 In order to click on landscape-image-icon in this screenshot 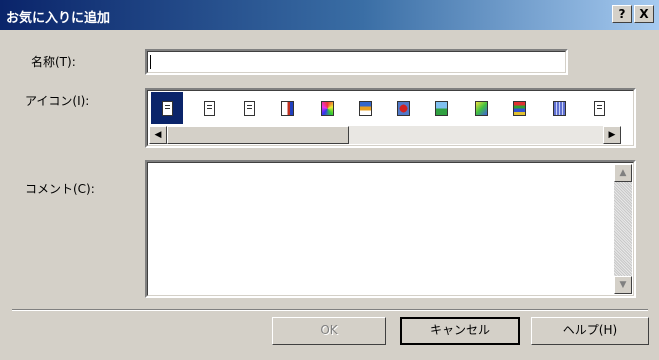, I will do `click(441, 108)`.